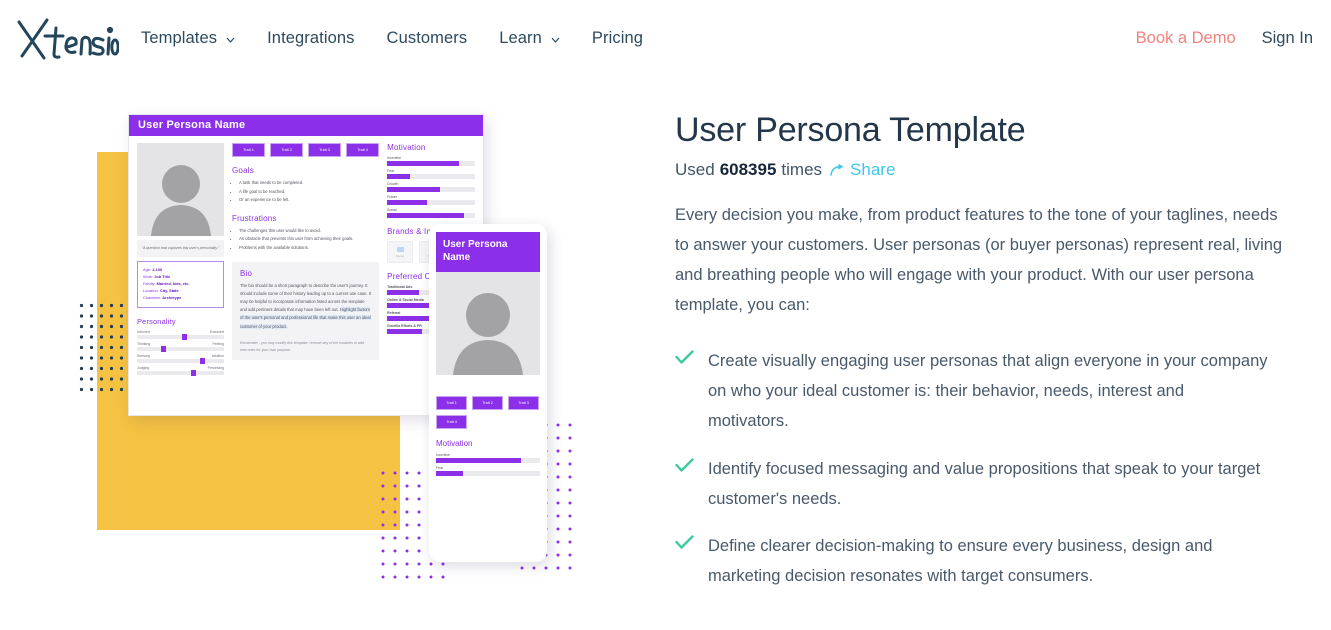  I want to click on nav-label-pricing: Pricing, so click(617, 38).